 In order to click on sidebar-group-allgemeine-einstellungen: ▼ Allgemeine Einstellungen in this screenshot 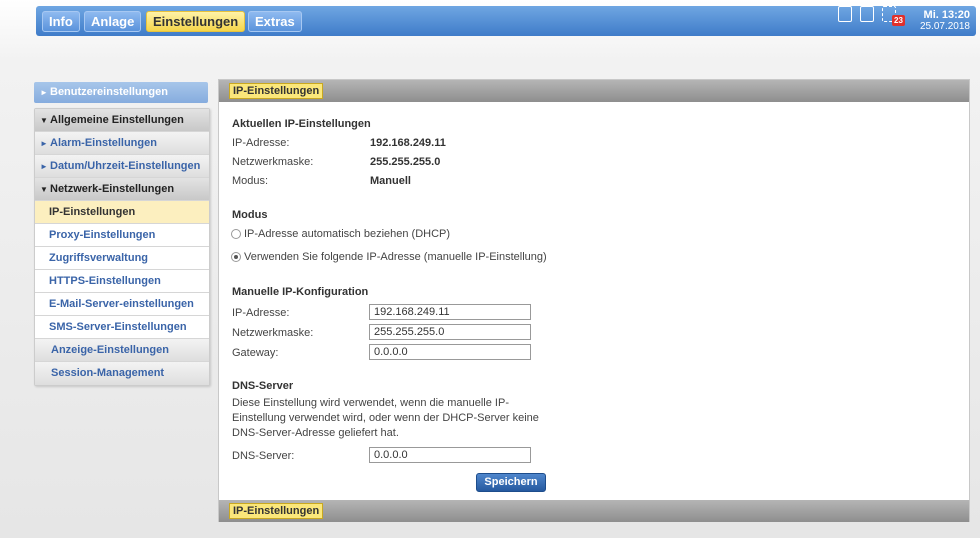, I will do `click(122, 120)`.